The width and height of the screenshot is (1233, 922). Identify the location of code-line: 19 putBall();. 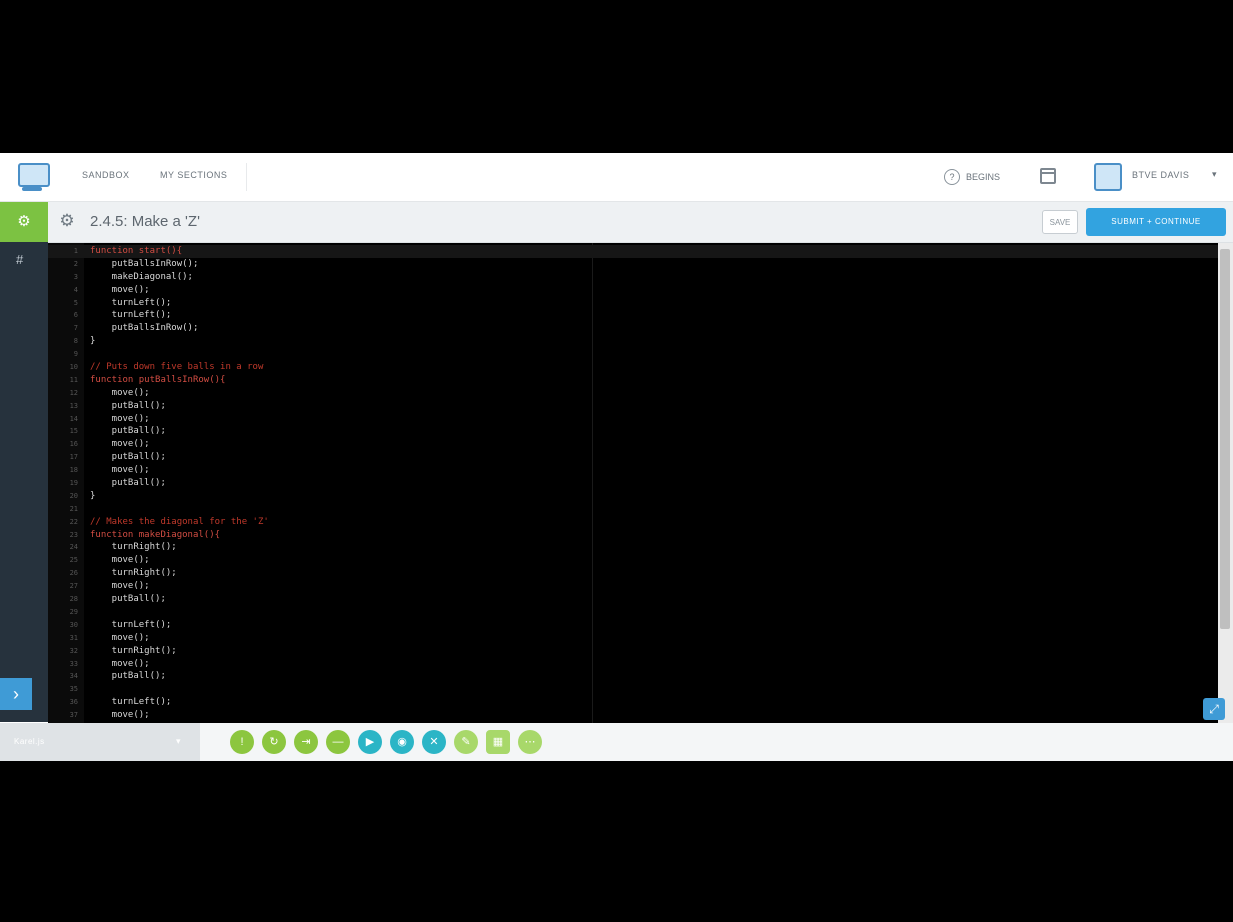
(633, 483).